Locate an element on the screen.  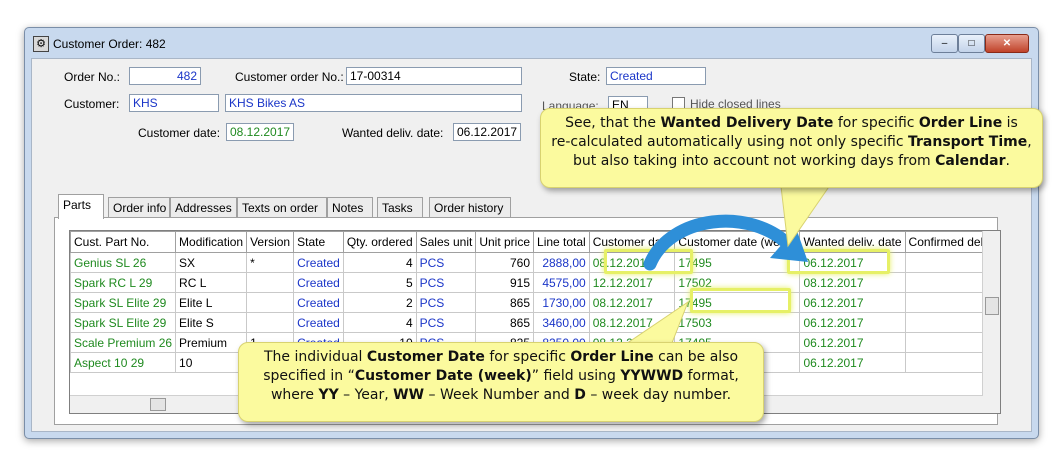
col-header-unit-price: Unit price is located at coordinates (505, 242).